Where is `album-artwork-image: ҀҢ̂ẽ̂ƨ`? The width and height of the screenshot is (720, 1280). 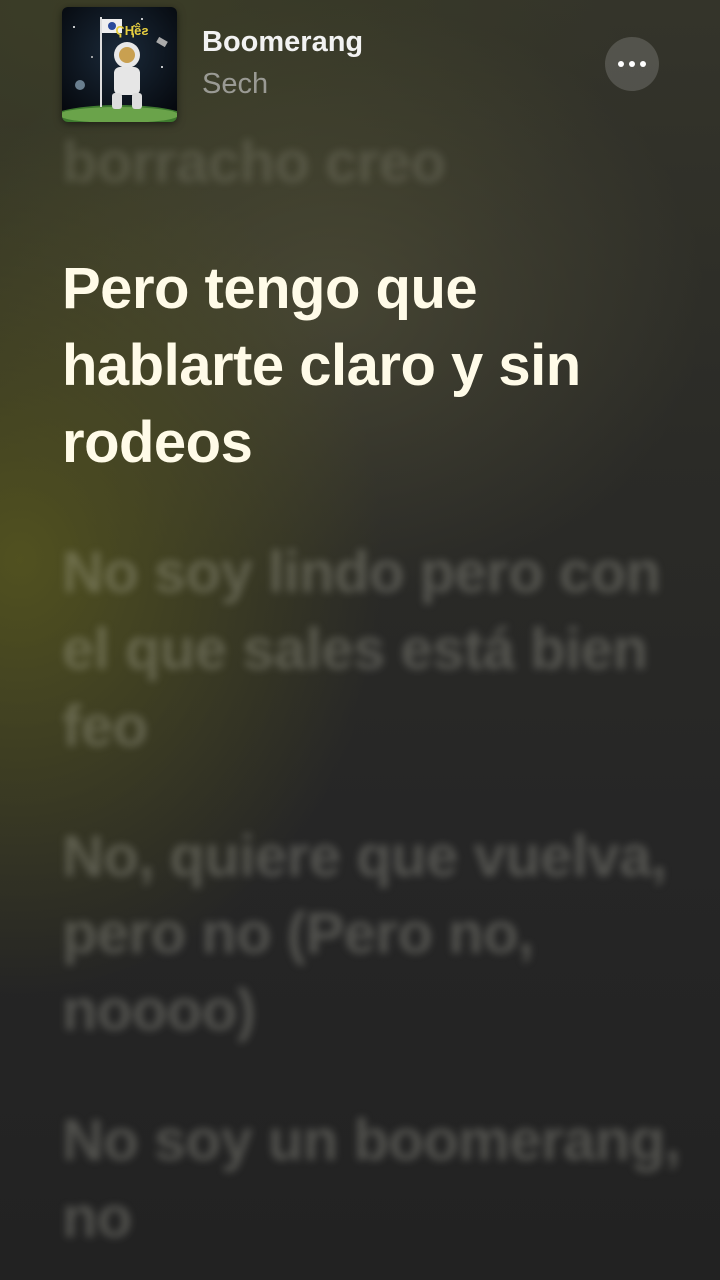
album-artwork-image: ҀҢ̂ẽ̂ƨ is located at coordinates (119, 64).